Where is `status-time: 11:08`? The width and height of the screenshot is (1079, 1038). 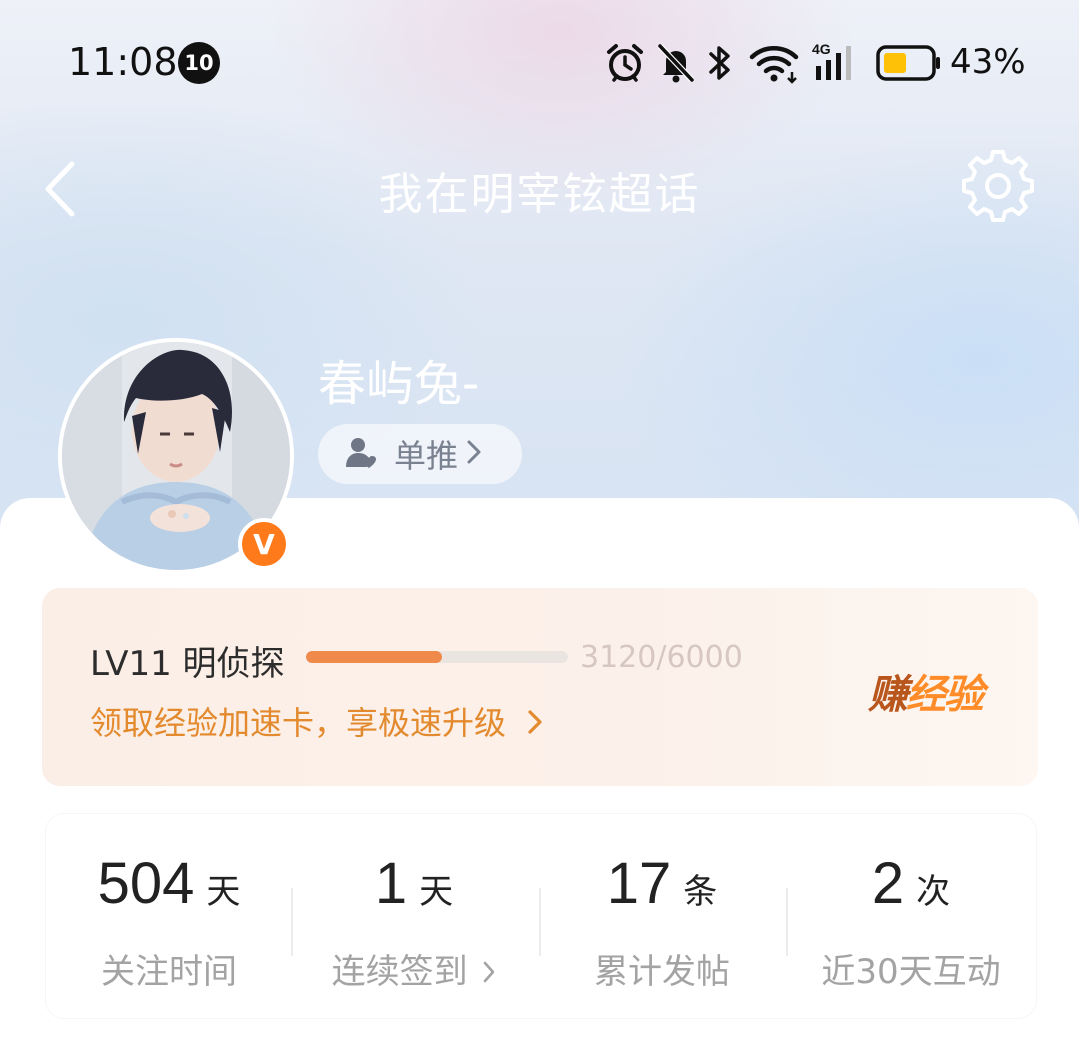
status-time: 11:08 is located at coordinates (123, 62).